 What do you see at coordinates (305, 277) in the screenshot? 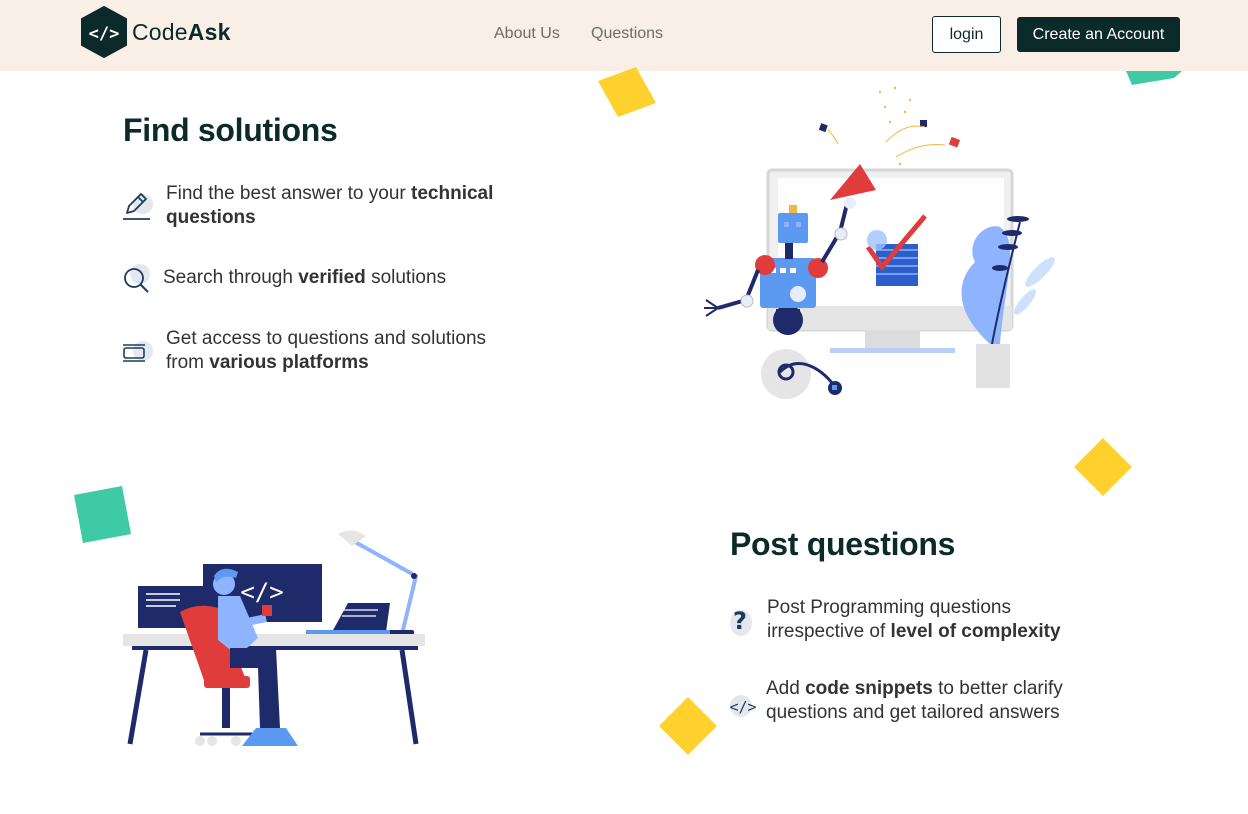
I see `feature-verified-text: Search through verified solutions` at bounding box center [305, 277].